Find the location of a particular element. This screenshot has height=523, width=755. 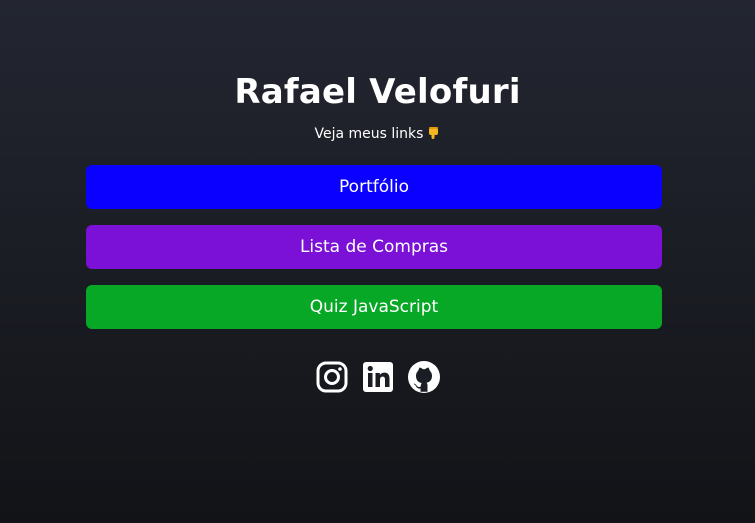

profile-name: Rafael Velofuri is located at coordinates (377, 92).